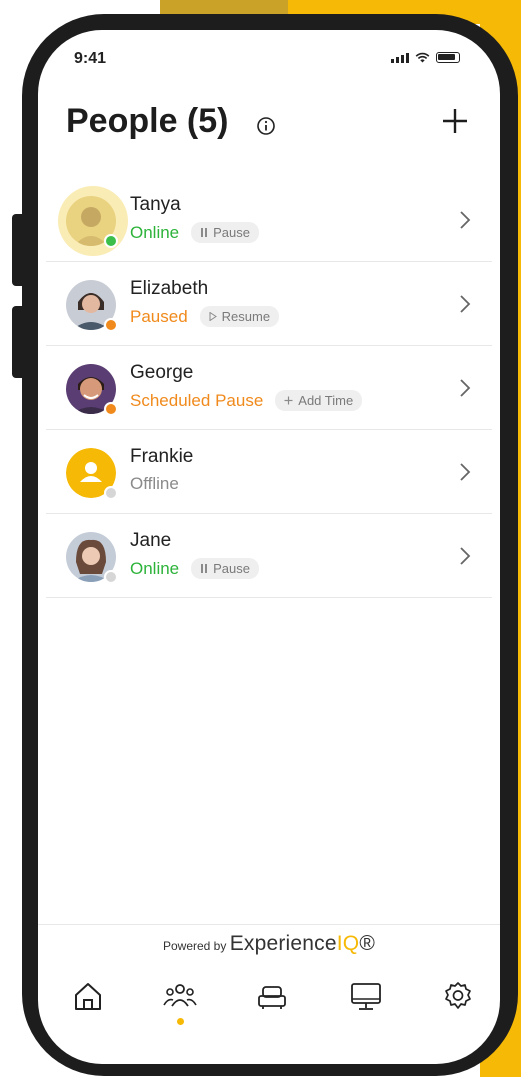 This screenshot has width=521, height=1077. I want to click on wifi-icon, so click(422, 57).